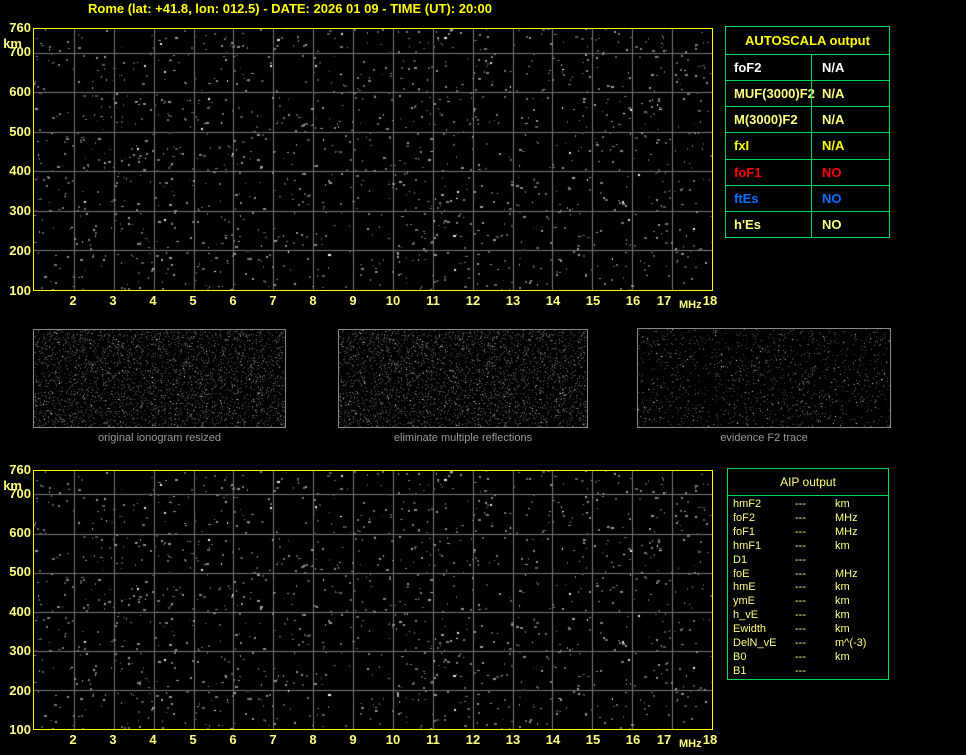  What do you see at coordinates (807, 67) in the screenshot?
I see `autoscala-table-row: foF2 N/A` at bounding box center [807, 67].